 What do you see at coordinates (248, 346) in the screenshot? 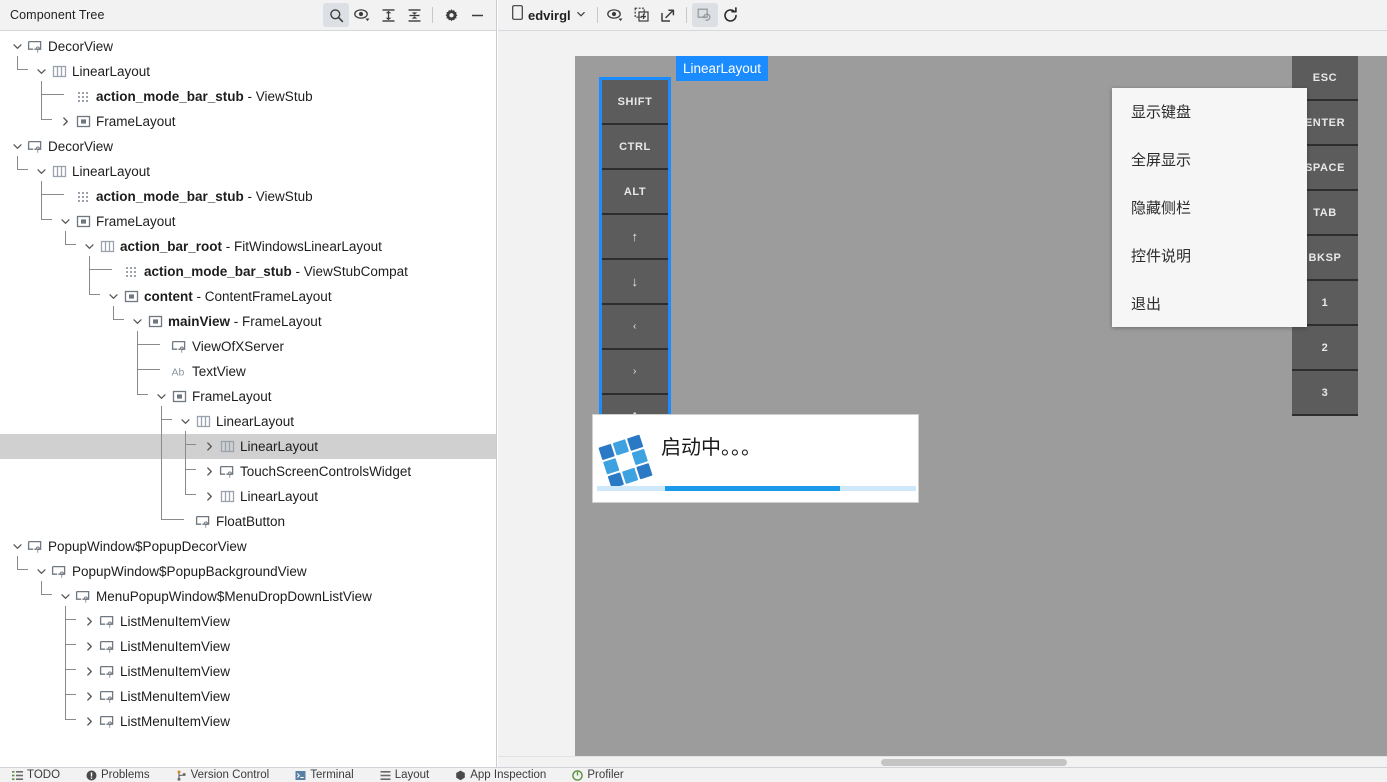
I see `tree-row: ? ViewOfXServer` at bounding box center [248, 346].